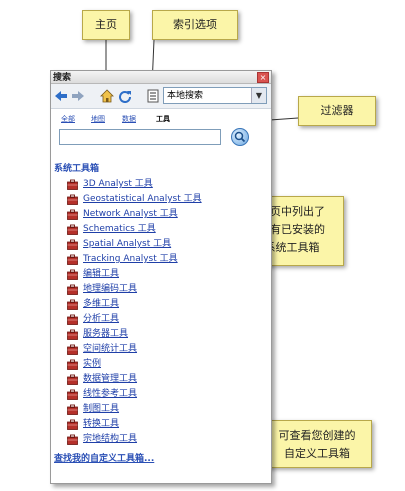 This screenshot has height=491, width=405. I want to click on toolbar: 本地搜索 ▼, so click(161, 96).